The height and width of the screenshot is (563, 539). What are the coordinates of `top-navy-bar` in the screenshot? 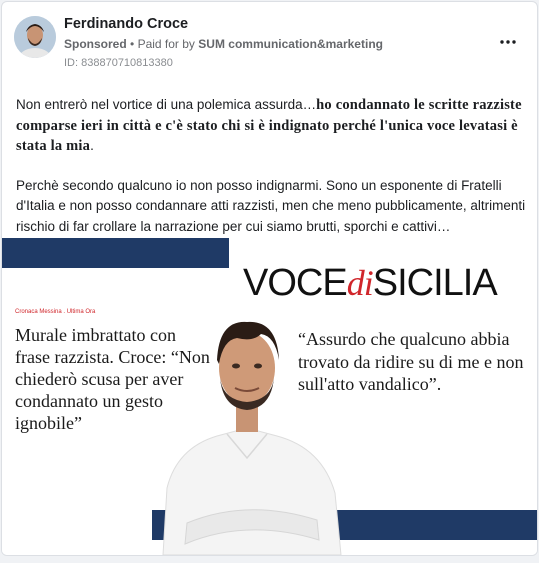 It's located at (115, 253).